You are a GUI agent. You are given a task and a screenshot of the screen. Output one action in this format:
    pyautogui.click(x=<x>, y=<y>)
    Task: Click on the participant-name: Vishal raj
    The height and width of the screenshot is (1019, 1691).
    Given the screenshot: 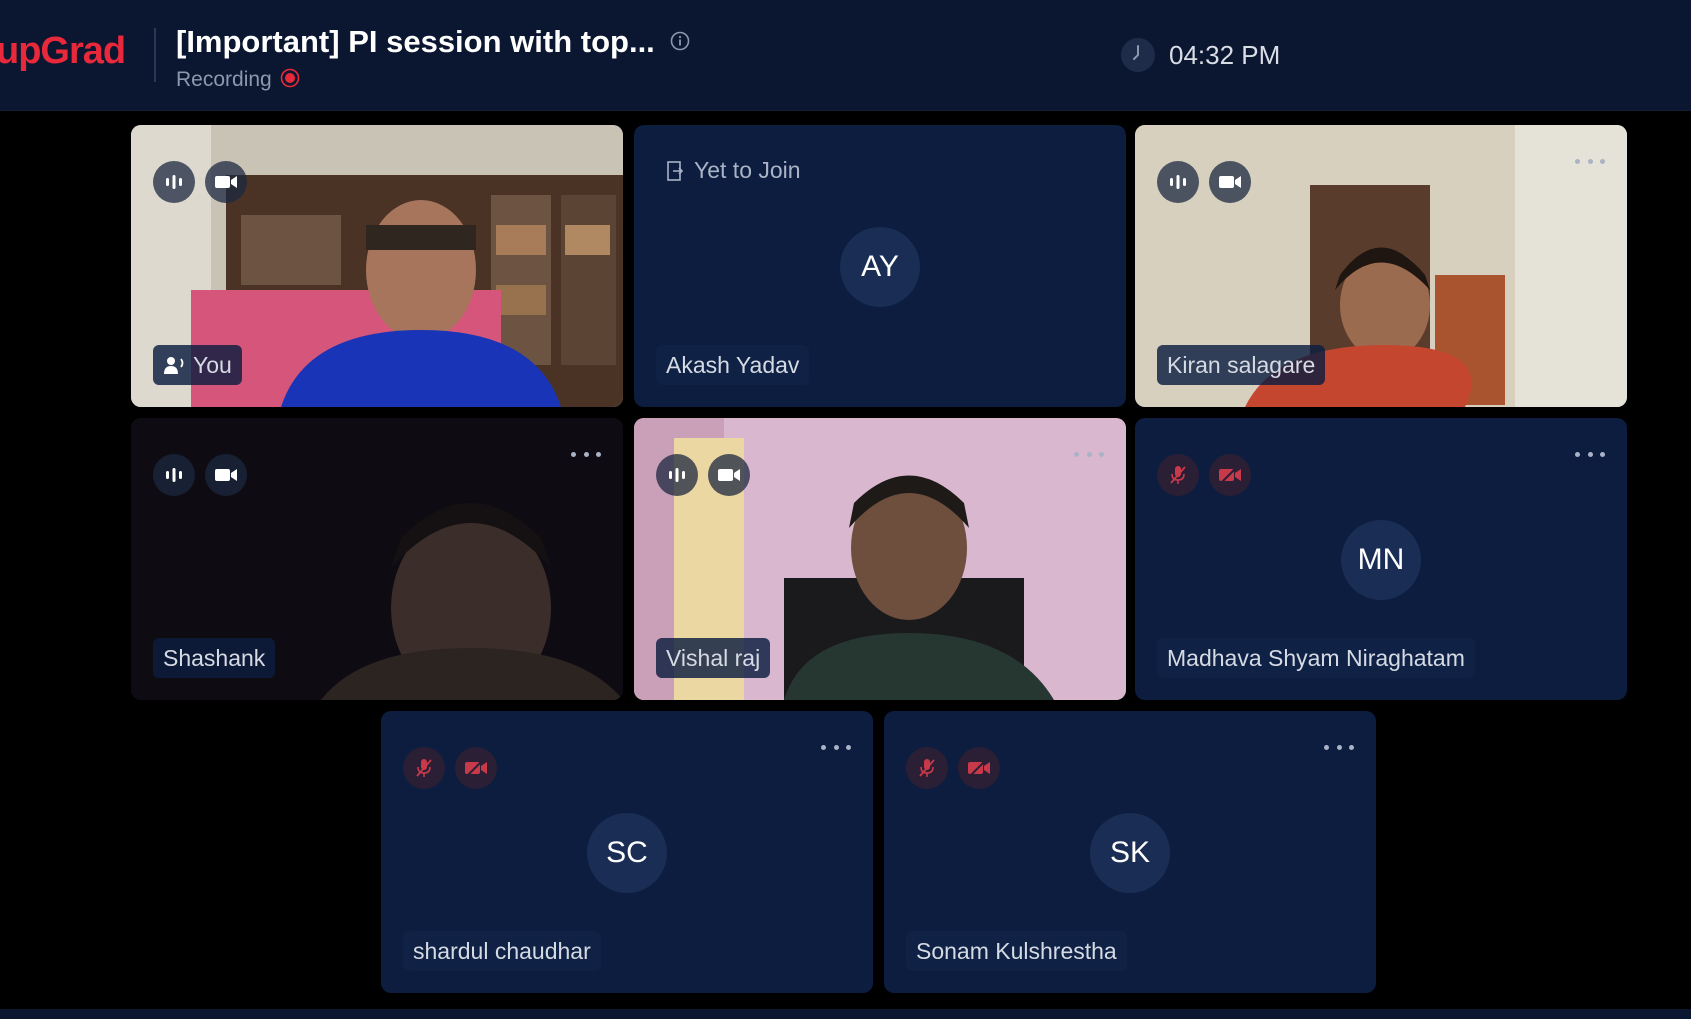 What is the action you would take?
    pyautogui.click(x=713, y=658)
    